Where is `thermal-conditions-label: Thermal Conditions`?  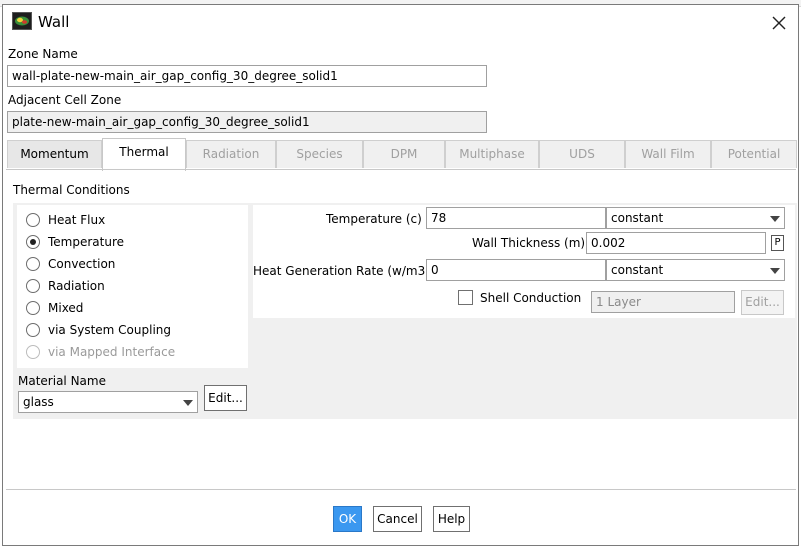
thermal-conditions-label: Thermal Conditions is located at coordinates (71, 190).